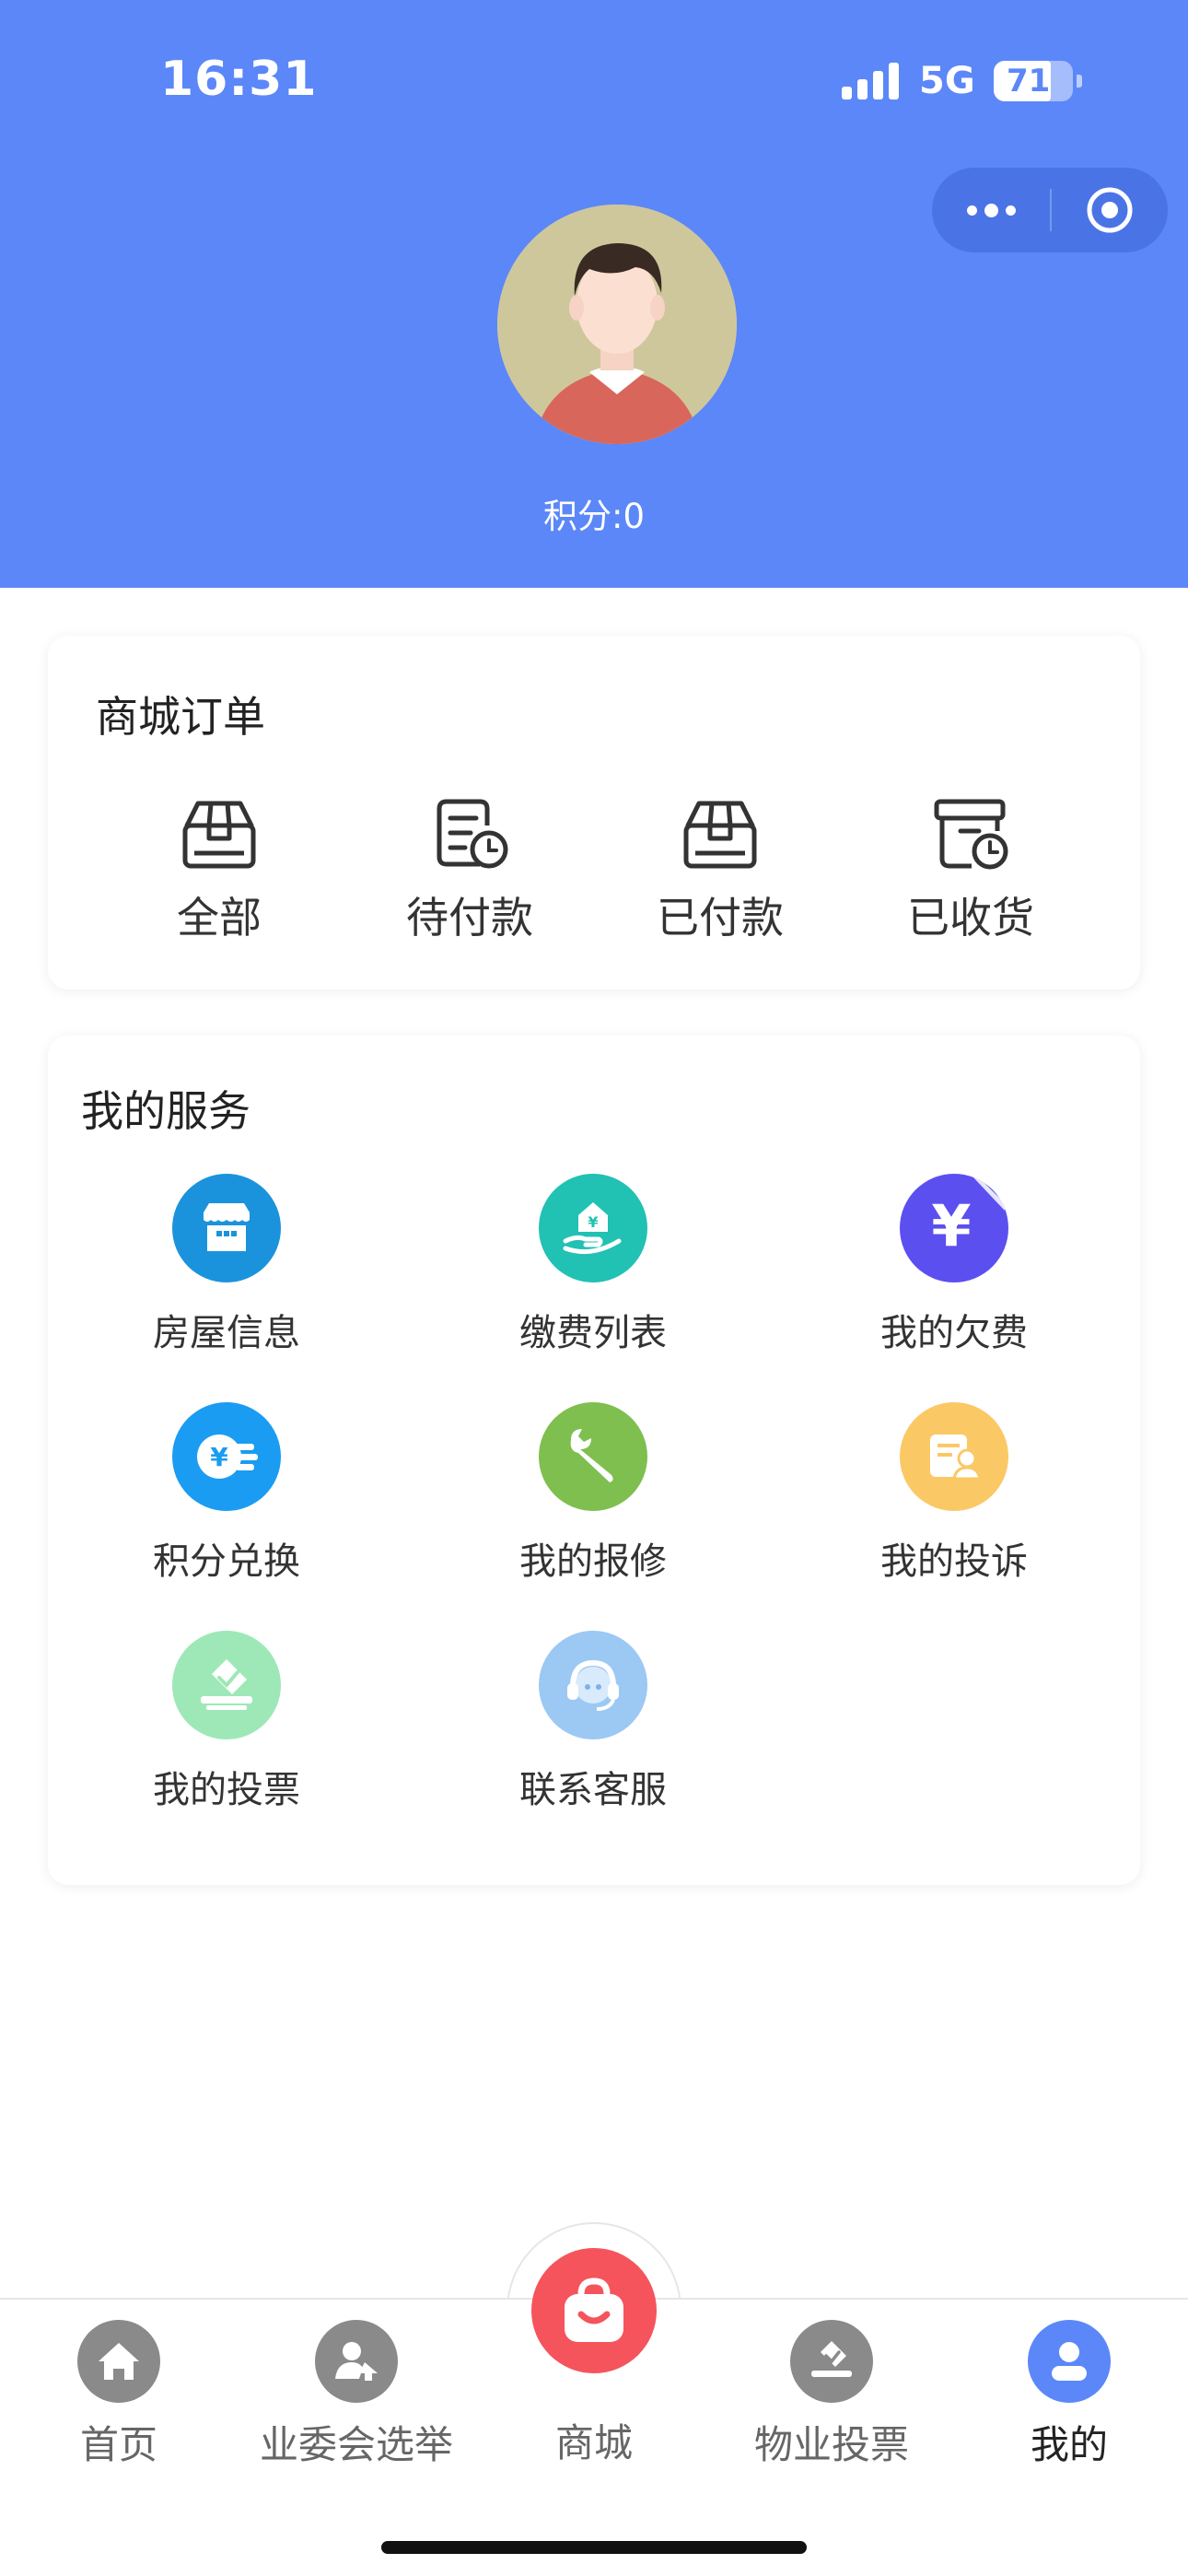 Image resolution: width=1188 pixels, height=2576 pixels. I want to click on order-paid-label: 已付款, so click(720, 918).